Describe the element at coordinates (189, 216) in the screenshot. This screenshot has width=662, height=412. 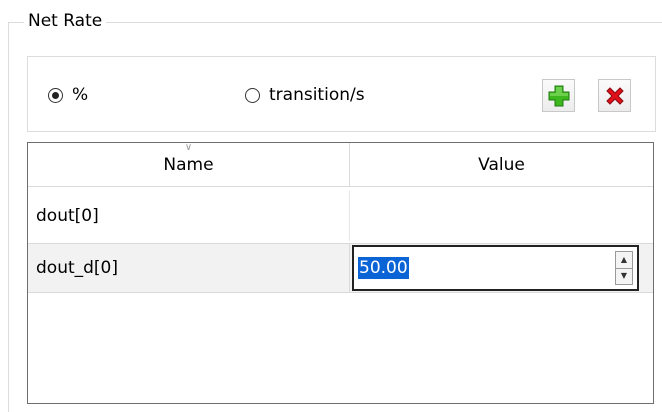
I see `name-cell: dout[0]` at that location.